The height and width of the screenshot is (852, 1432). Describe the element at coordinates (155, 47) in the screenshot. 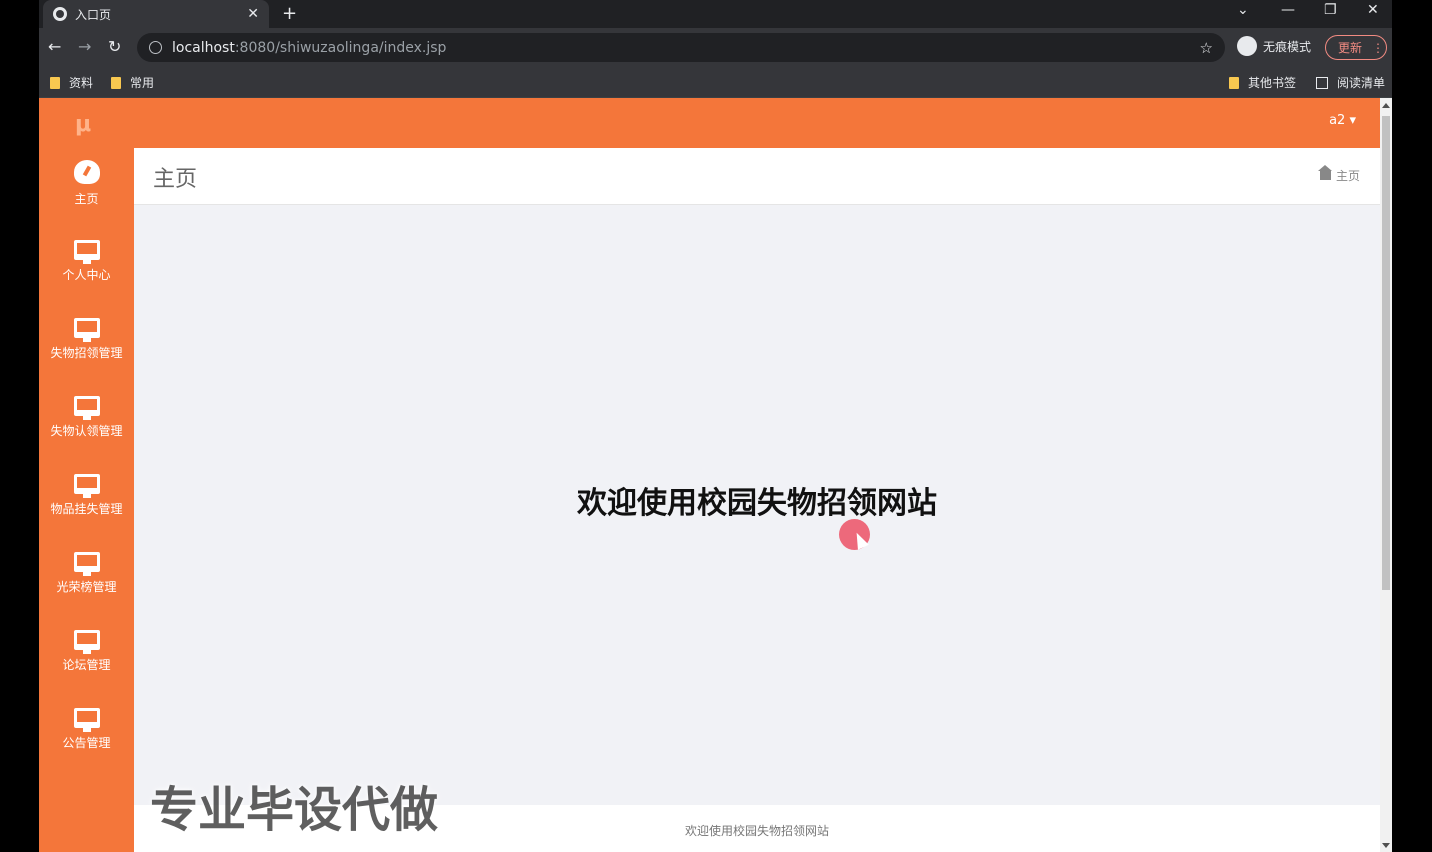

I see `info-icon` at that location.